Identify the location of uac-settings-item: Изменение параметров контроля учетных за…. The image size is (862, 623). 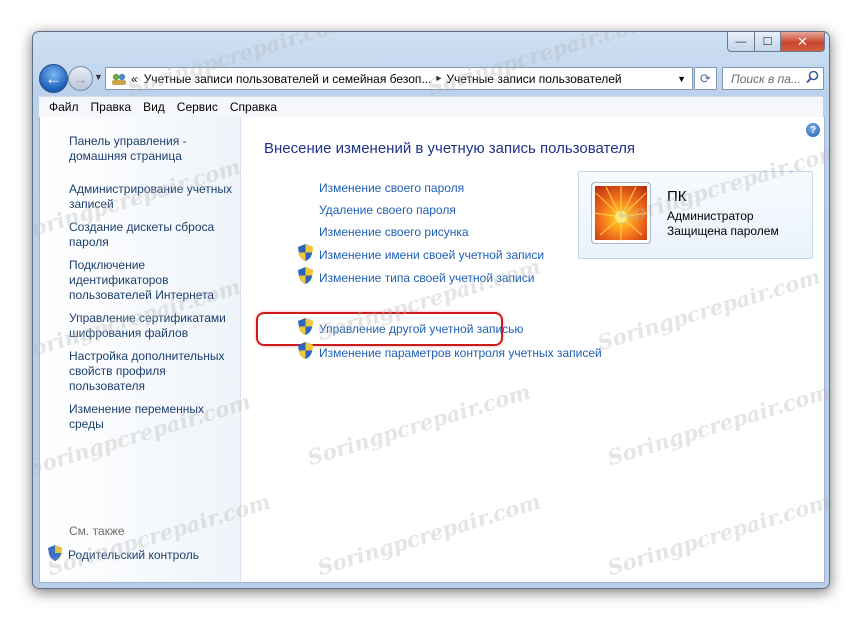
(450, 353).